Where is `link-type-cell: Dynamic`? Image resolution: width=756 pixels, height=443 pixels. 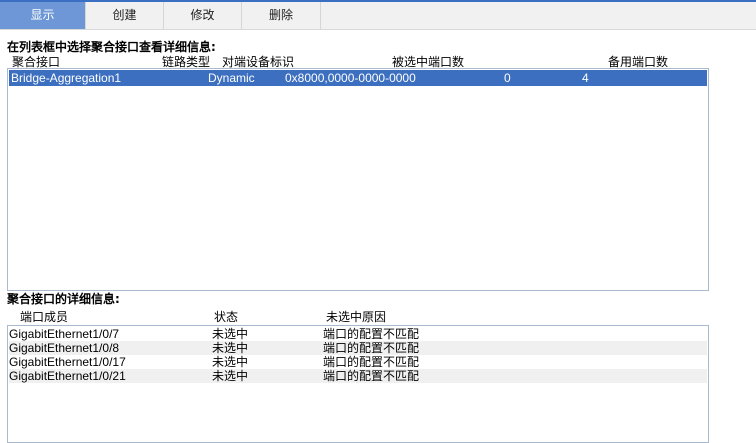 link-type-cell: Dynamic is located at coordinates (231, 78).